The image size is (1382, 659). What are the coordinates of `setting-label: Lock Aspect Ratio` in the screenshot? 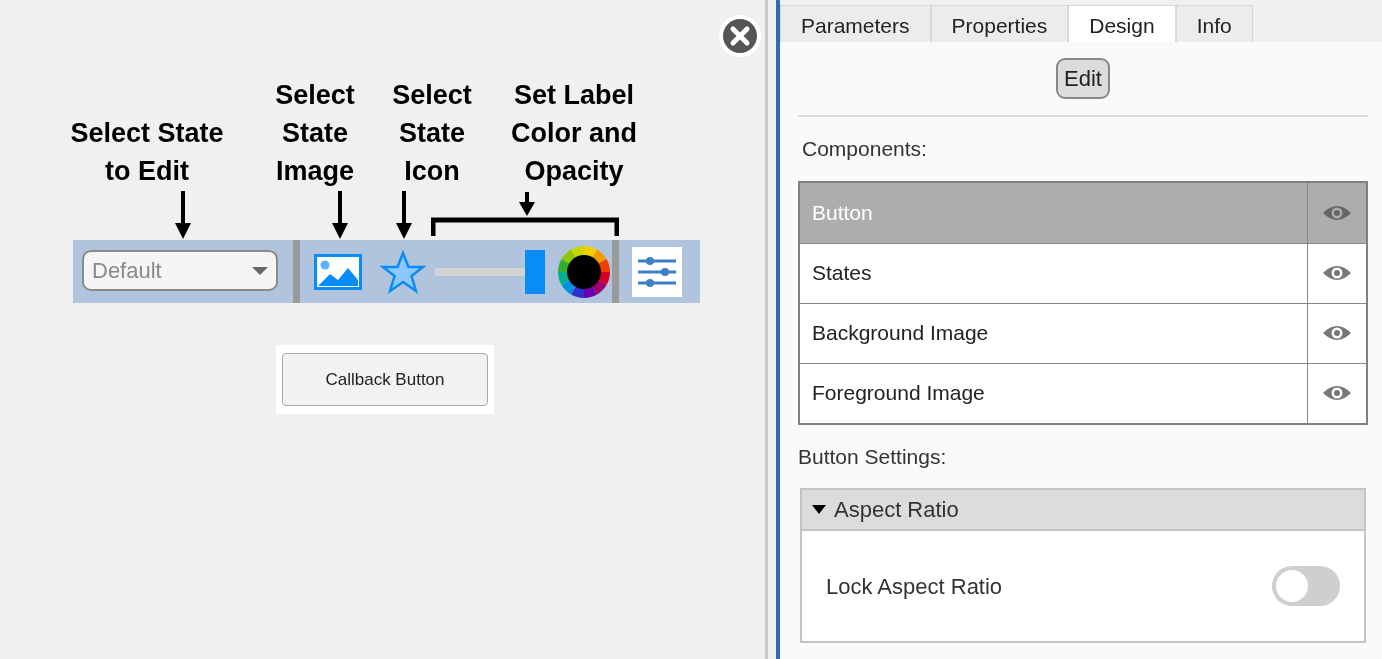 It's located at (914, 586).